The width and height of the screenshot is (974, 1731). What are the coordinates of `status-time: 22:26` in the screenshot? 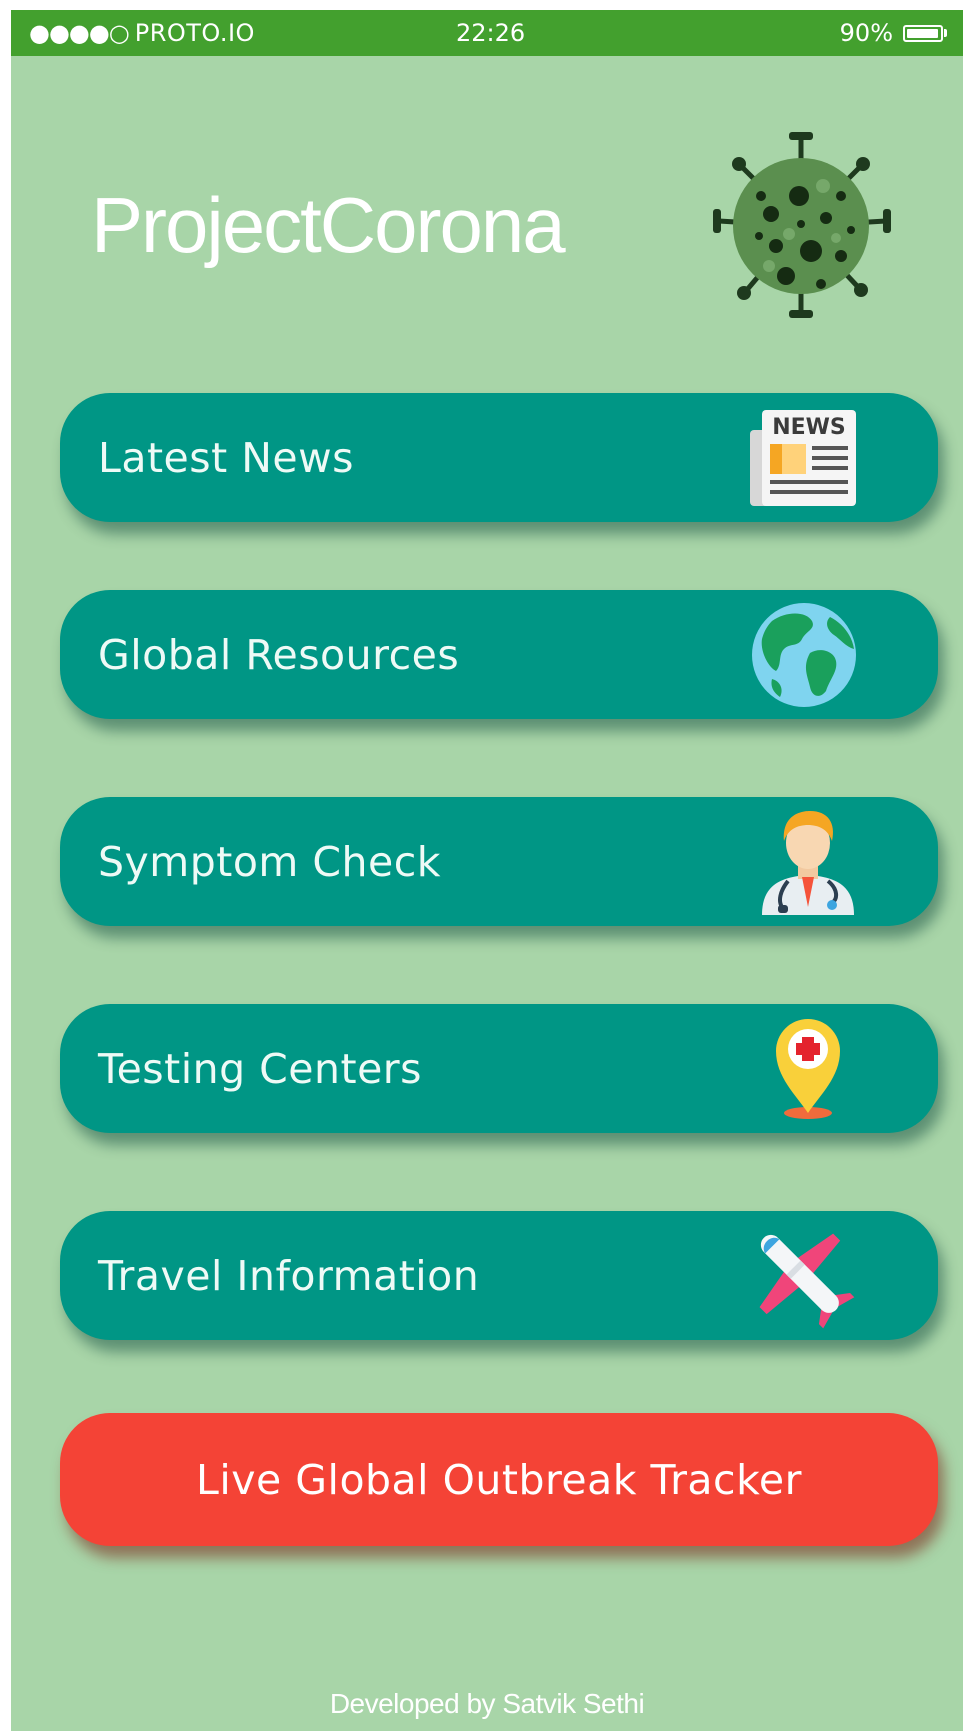 It's located at (491, 33).